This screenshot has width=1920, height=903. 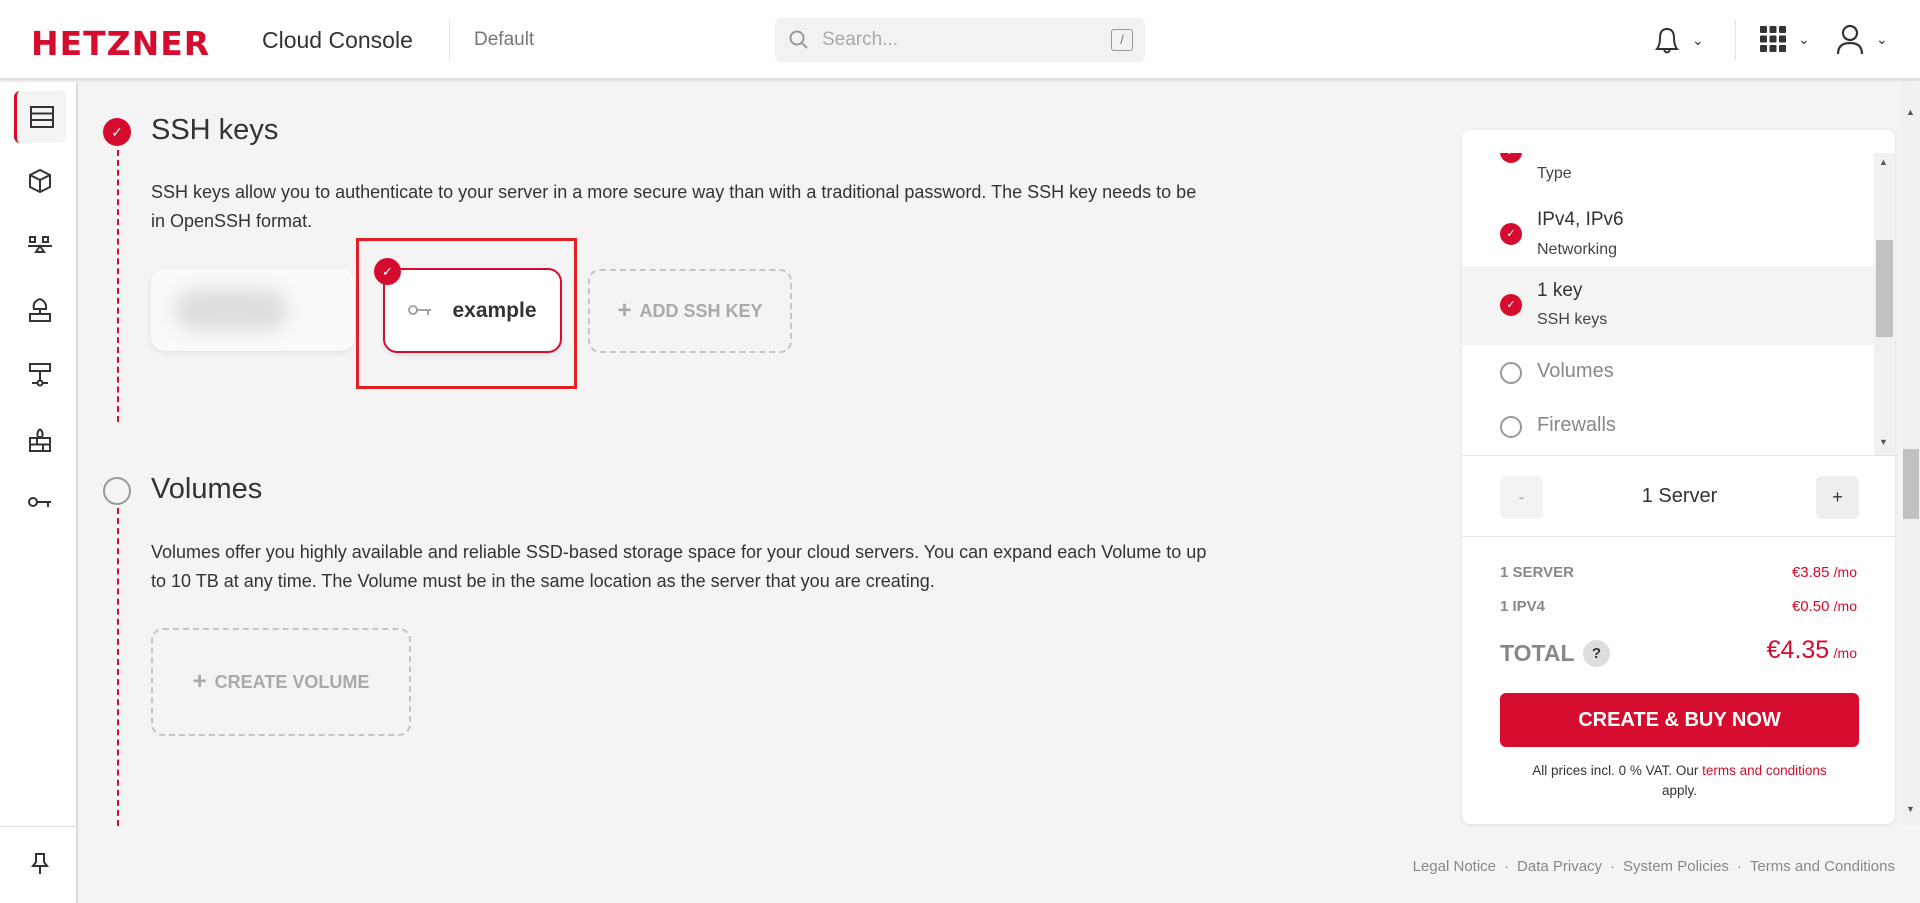 I want to click on search-shortcut: /, so click(x=1122, y=40).